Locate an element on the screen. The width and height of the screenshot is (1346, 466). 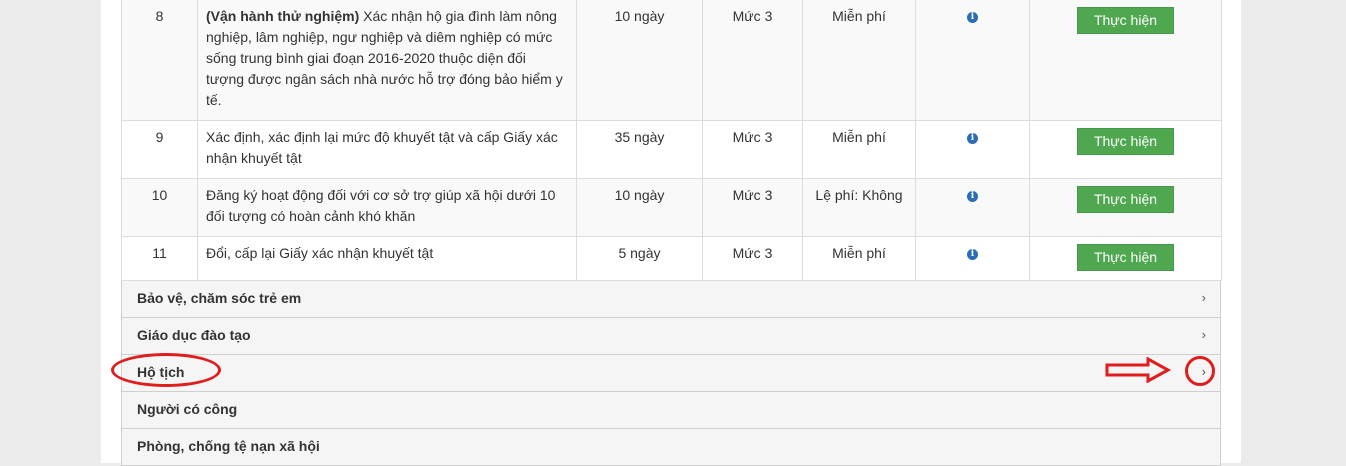
processing-days: 35 ngày is located at coordinates (639, 149).